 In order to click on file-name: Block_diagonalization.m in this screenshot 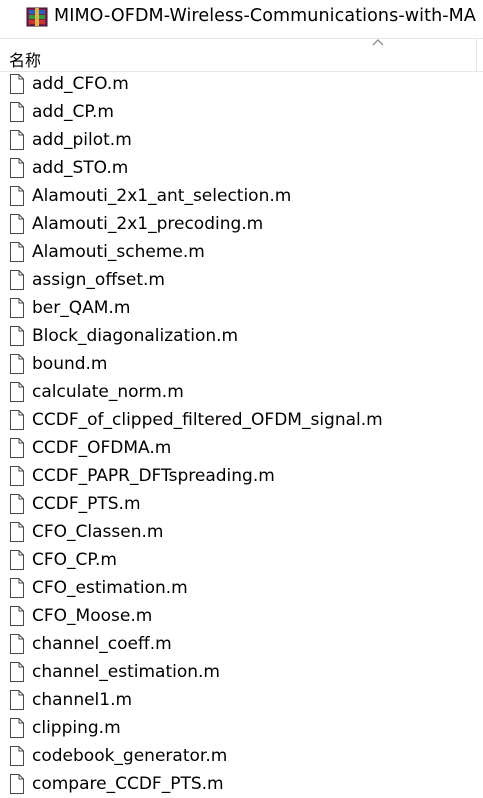, I will do `click(135, 336)`.